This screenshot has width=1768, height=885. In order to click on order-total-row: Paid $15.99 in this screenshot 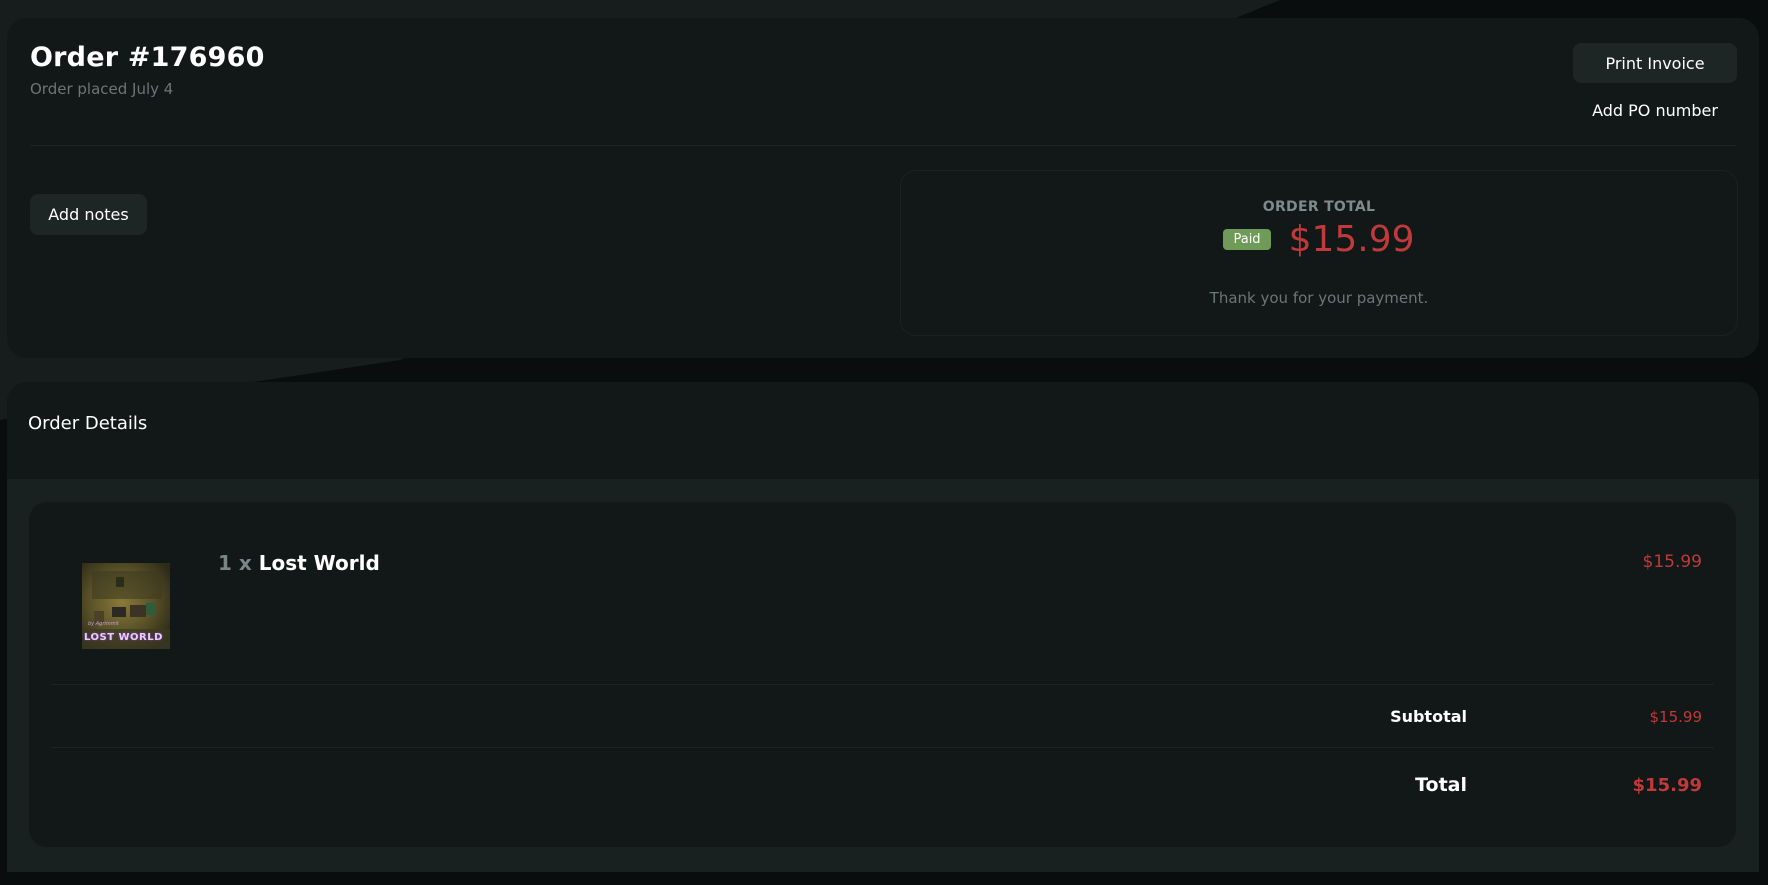, I will do `click(1319, 239)`.